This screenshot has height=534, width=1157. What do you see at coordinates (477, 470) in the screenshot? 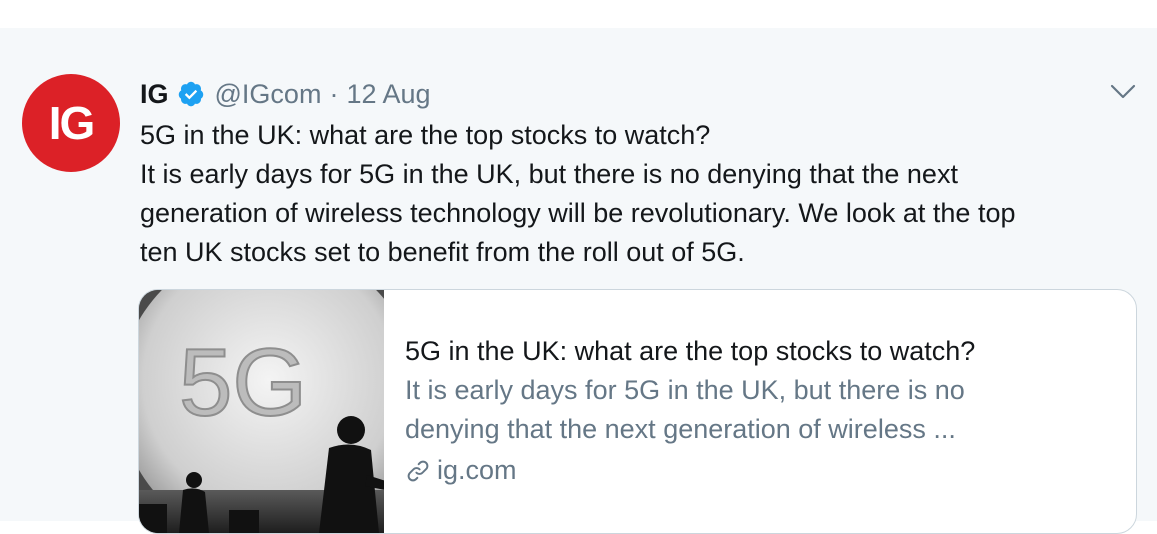
I see `card-domain-text: ig.com` at bounding box center [477, 470].